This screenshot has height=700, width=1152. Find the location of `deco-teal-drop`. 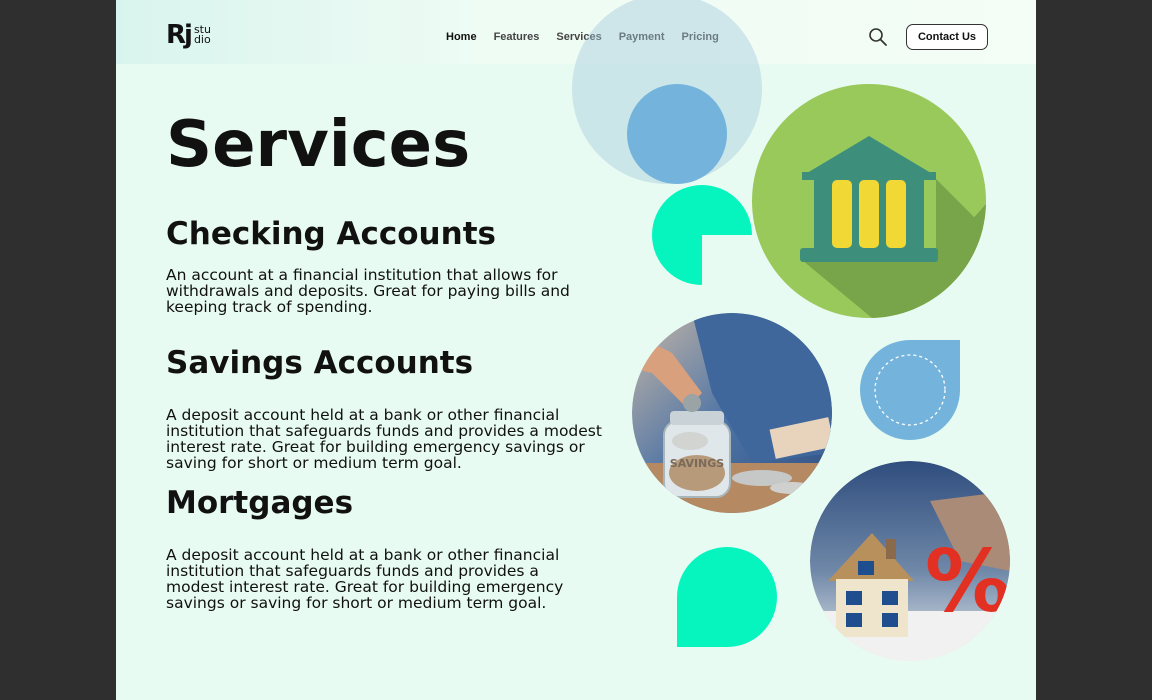

deco-teal-drop is located at coordinates (727, 597).